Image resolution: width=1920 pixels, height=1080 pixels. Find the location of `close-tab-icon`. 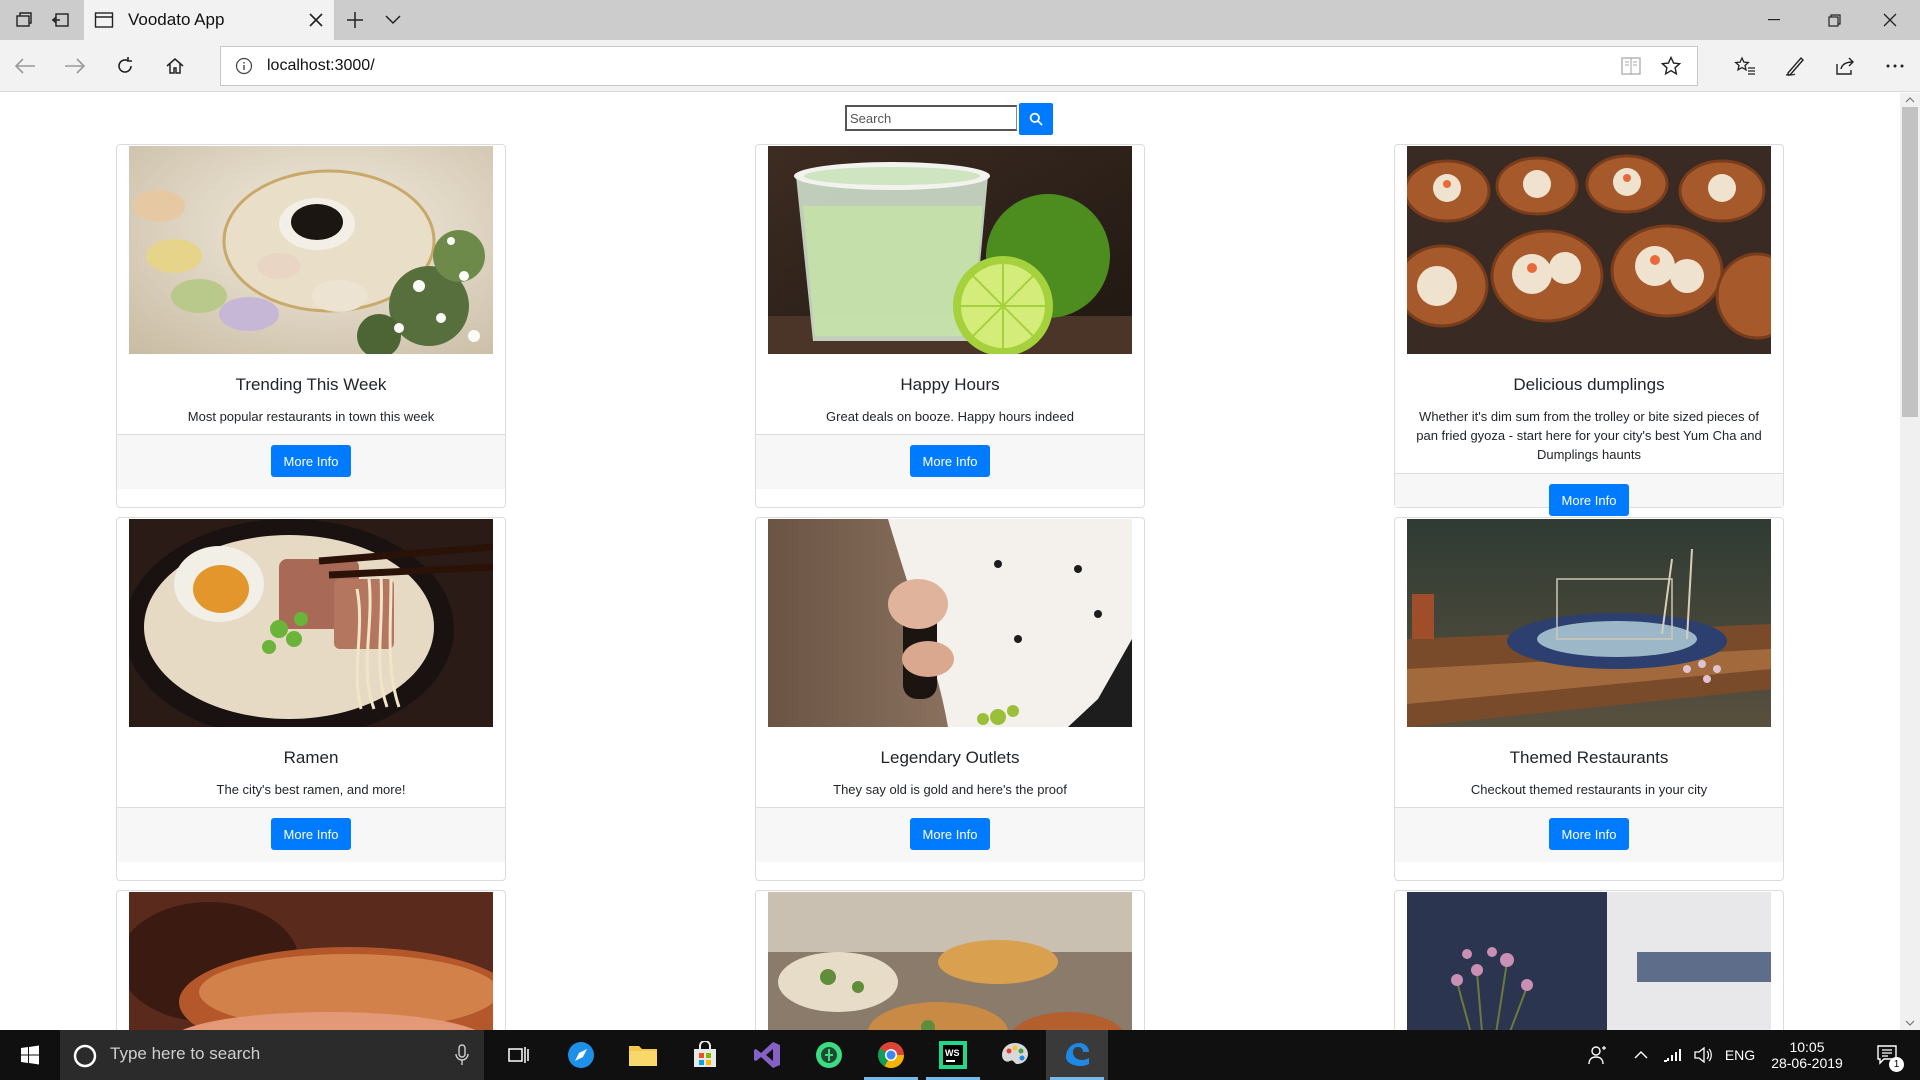

close-tab-icon is located at coordinates (316, 20).